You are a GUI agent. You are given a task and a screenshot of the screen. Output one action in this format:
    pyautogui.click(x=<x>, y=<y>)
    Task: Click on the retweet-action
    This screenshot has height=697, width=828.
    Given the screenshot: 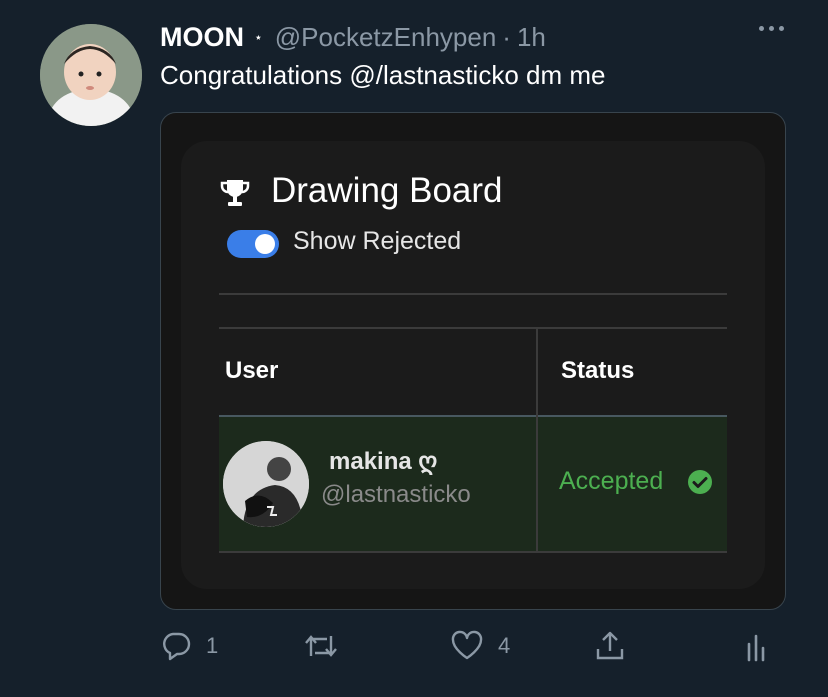 What is the action you would take?
    pyautogui.click(x=328, y=646)
    